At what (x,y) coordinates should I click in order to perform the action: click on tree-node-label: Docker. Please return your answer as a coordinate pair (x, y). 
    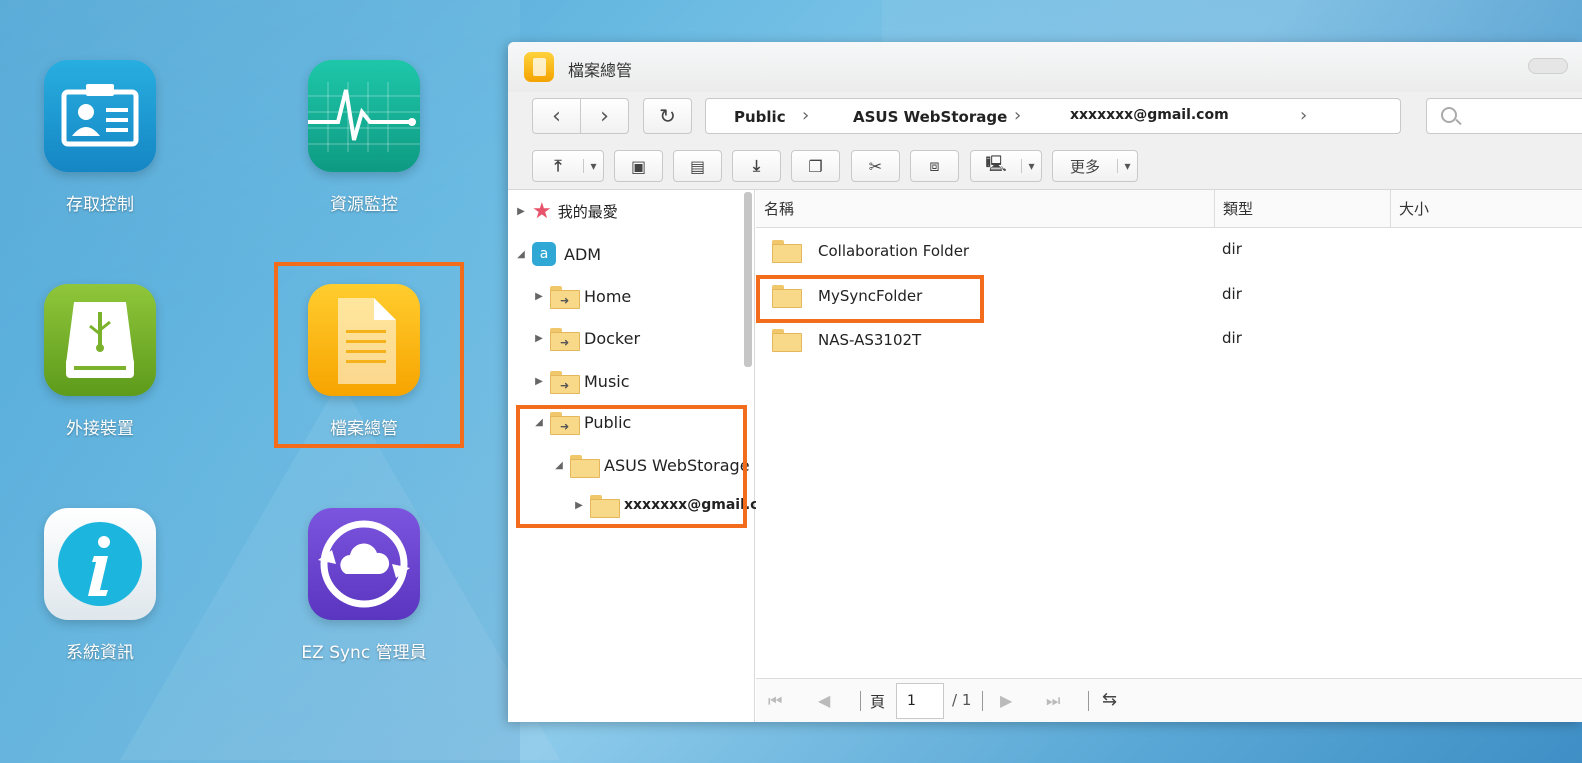
    Looking at the image, I should click on (612, 338).